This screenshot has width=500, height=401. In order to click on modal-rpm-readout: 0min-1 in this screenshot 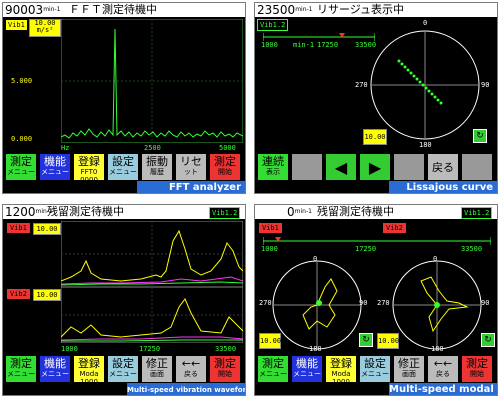, I will do `click(299, 212)`.